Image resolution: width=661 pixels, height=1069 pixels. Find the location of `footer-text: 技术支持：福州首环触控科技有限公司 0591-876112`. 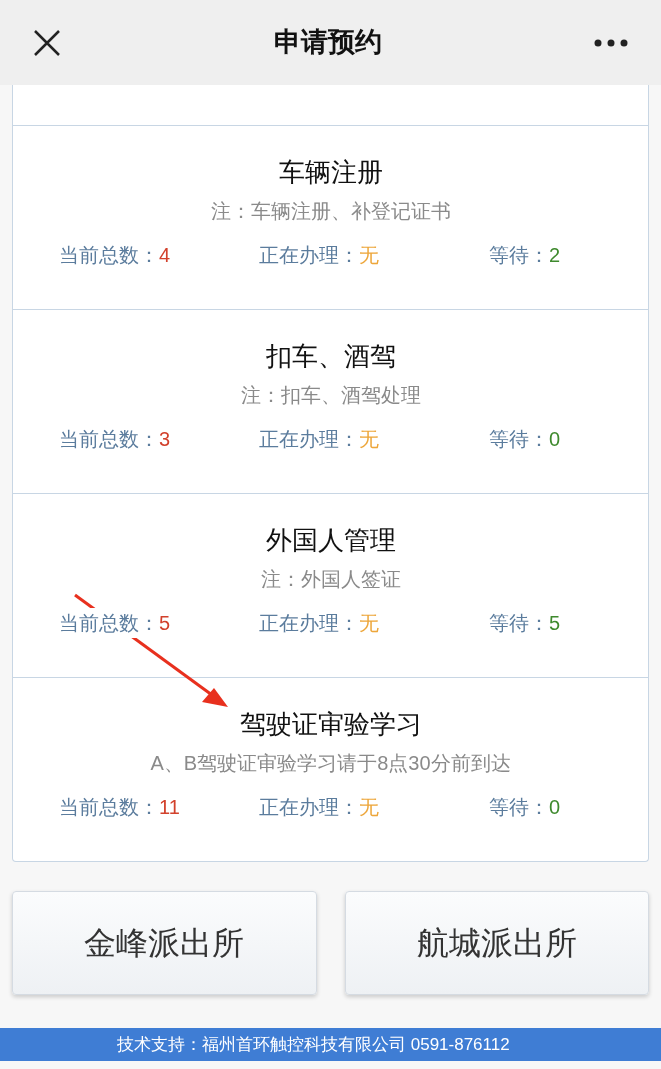

footer-text: 技术支持：福州首环触控科技有限公司 0591-876112 is located at coordinates (313, 1044).